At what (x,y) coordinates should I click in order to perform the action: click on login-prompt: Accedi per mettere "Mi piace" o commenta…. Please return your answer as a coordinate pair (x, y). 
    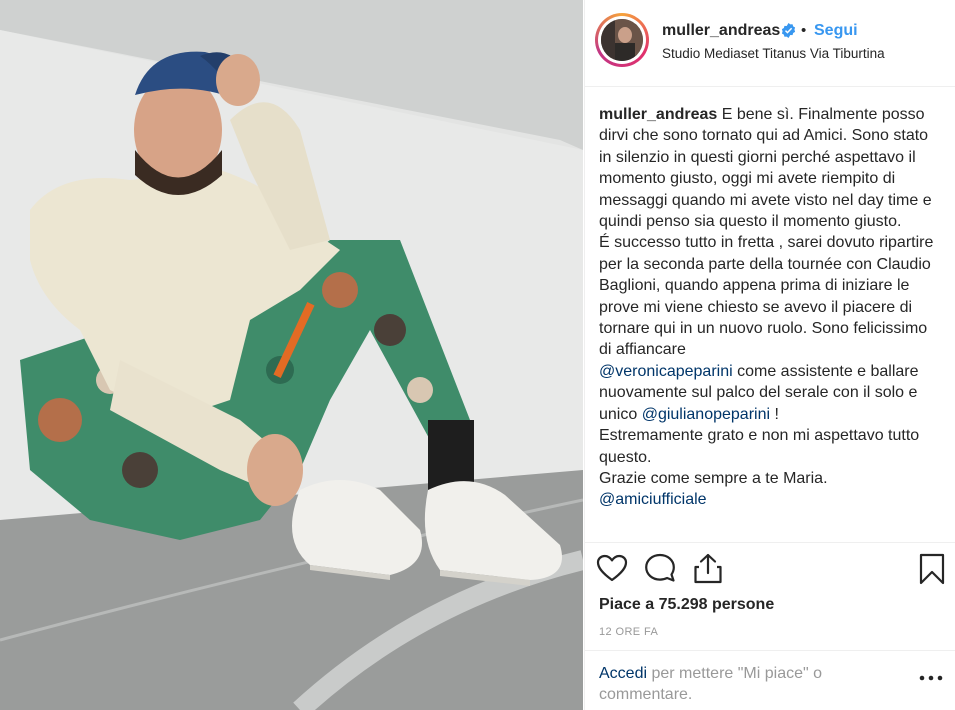
    Looking at the image, I should click on (729, 684).